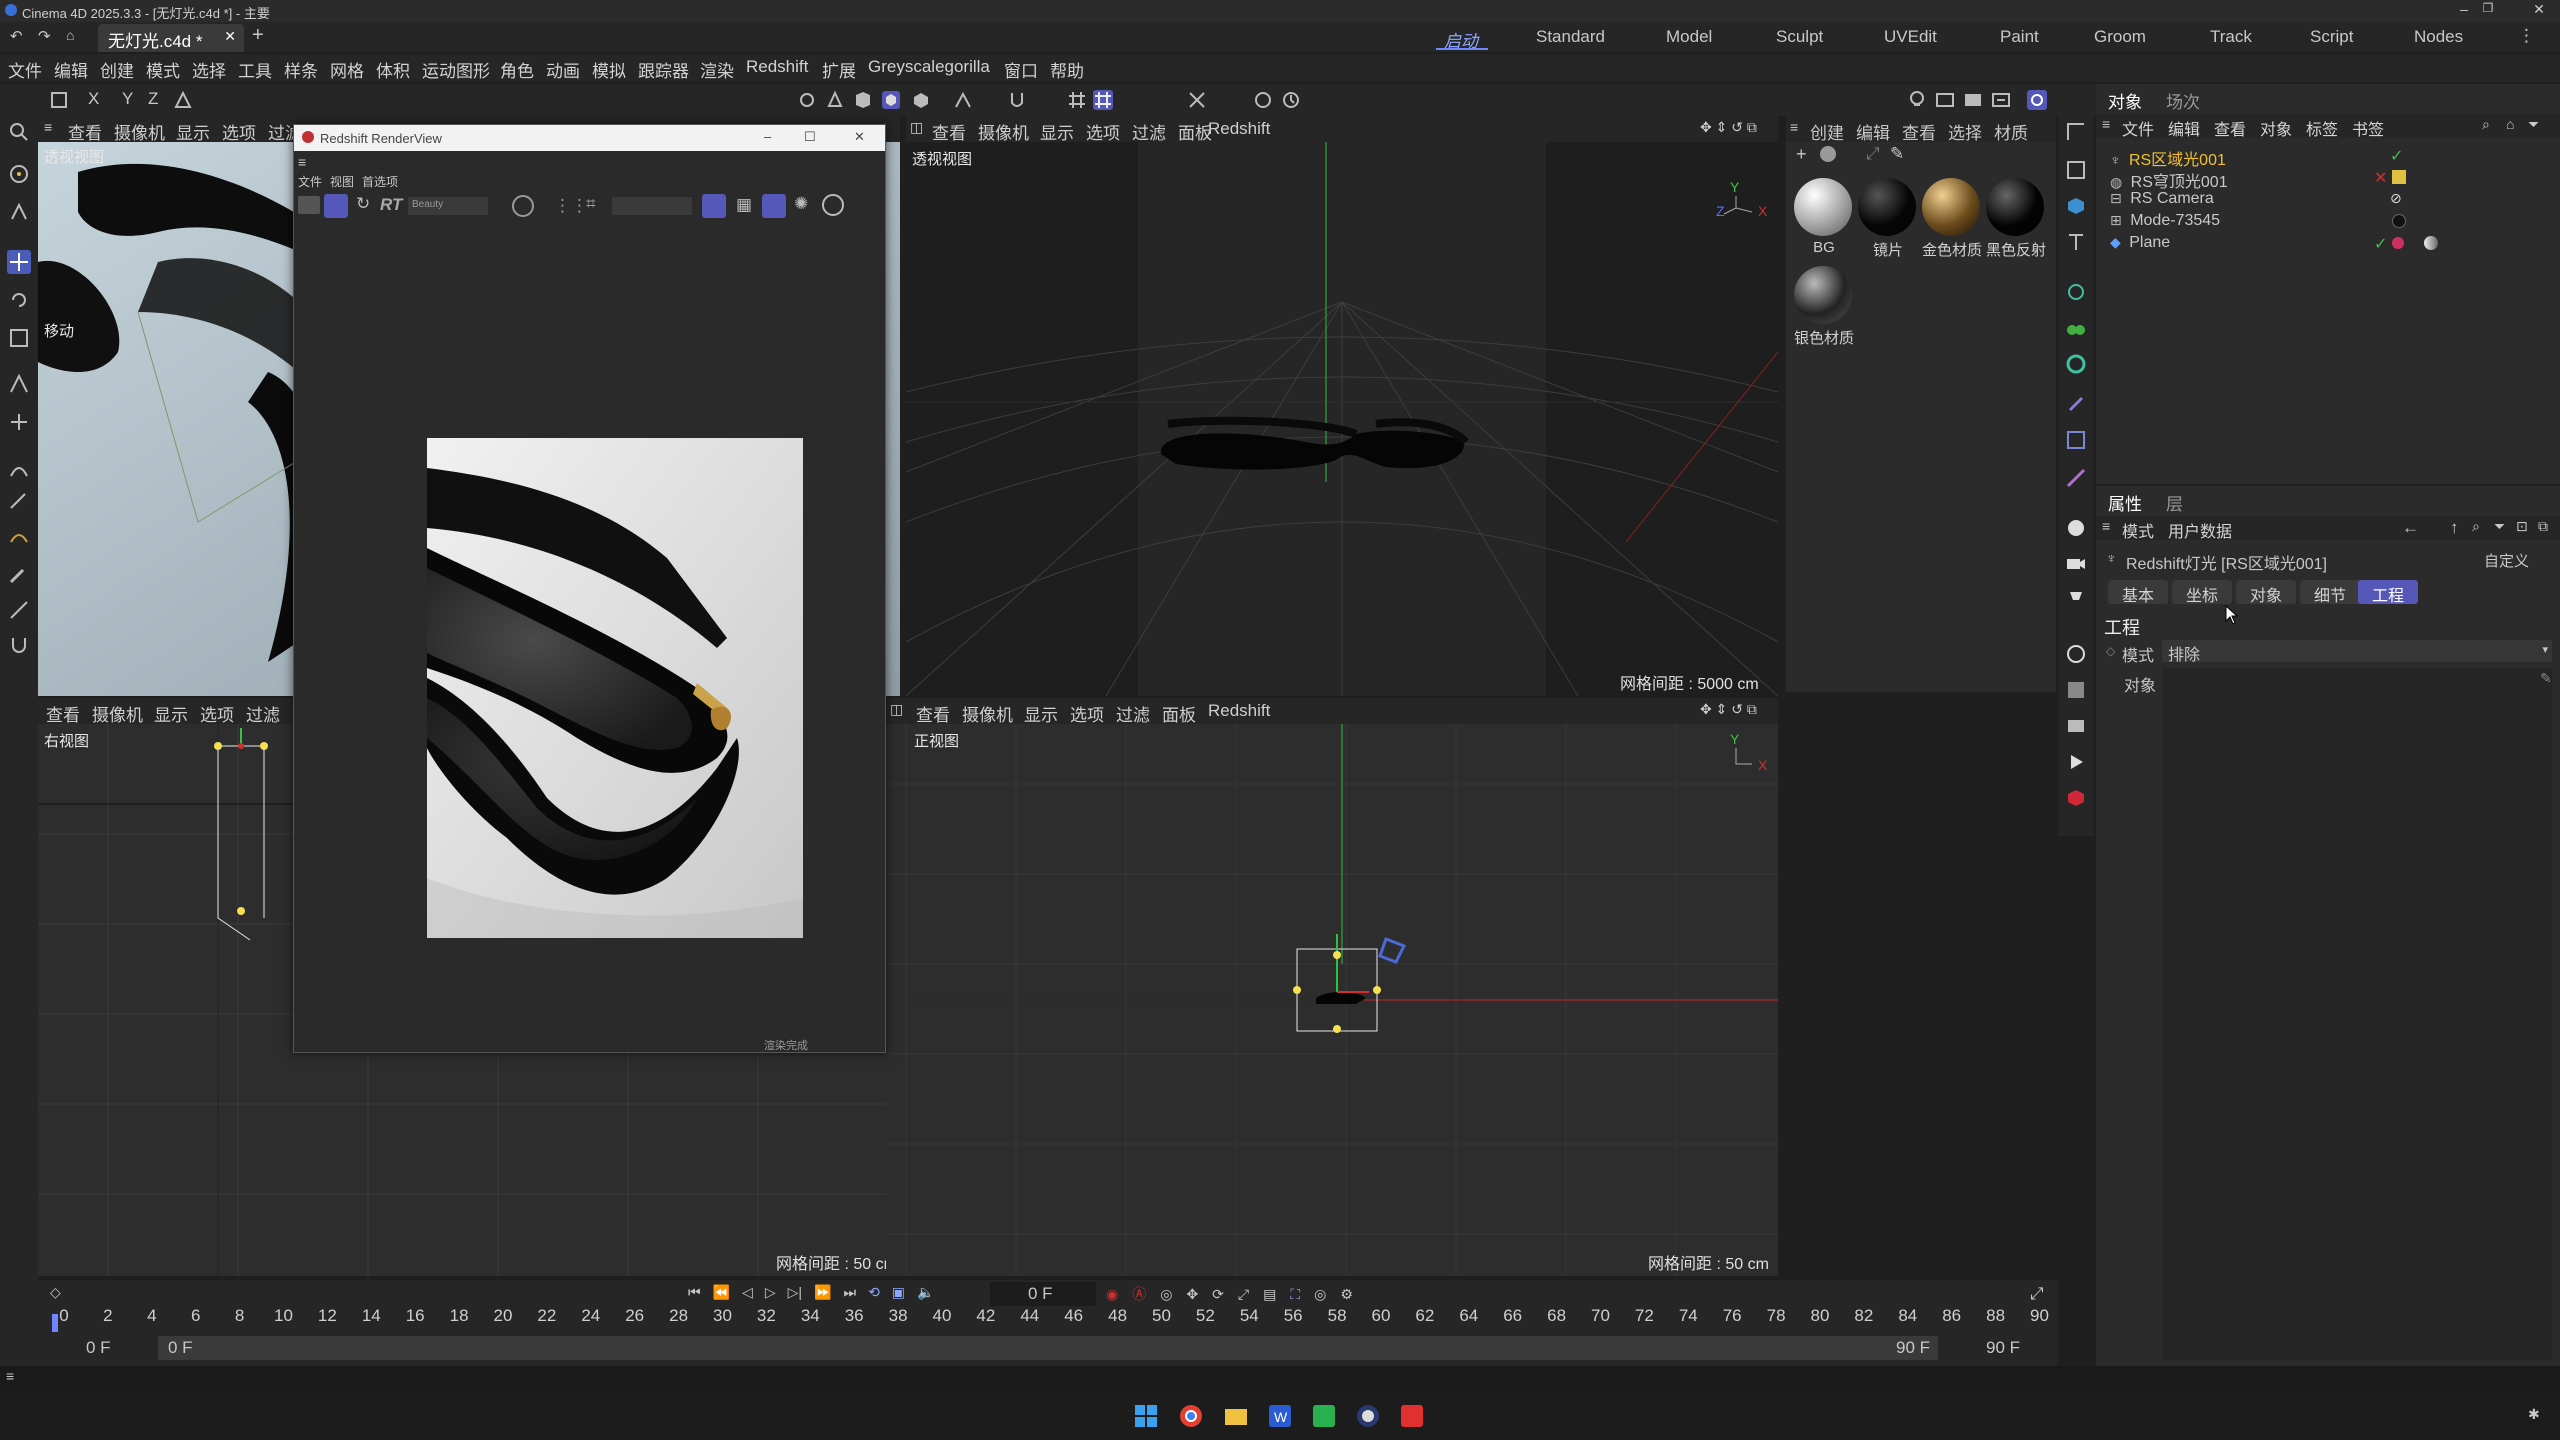 The width and height of the screenshot is (2560, 1440). What do you see at coordinates (1799, 37) in the screenshot?
I see `layout-tab-sculpt: Sculpt` at bounding box center [1799, 37].